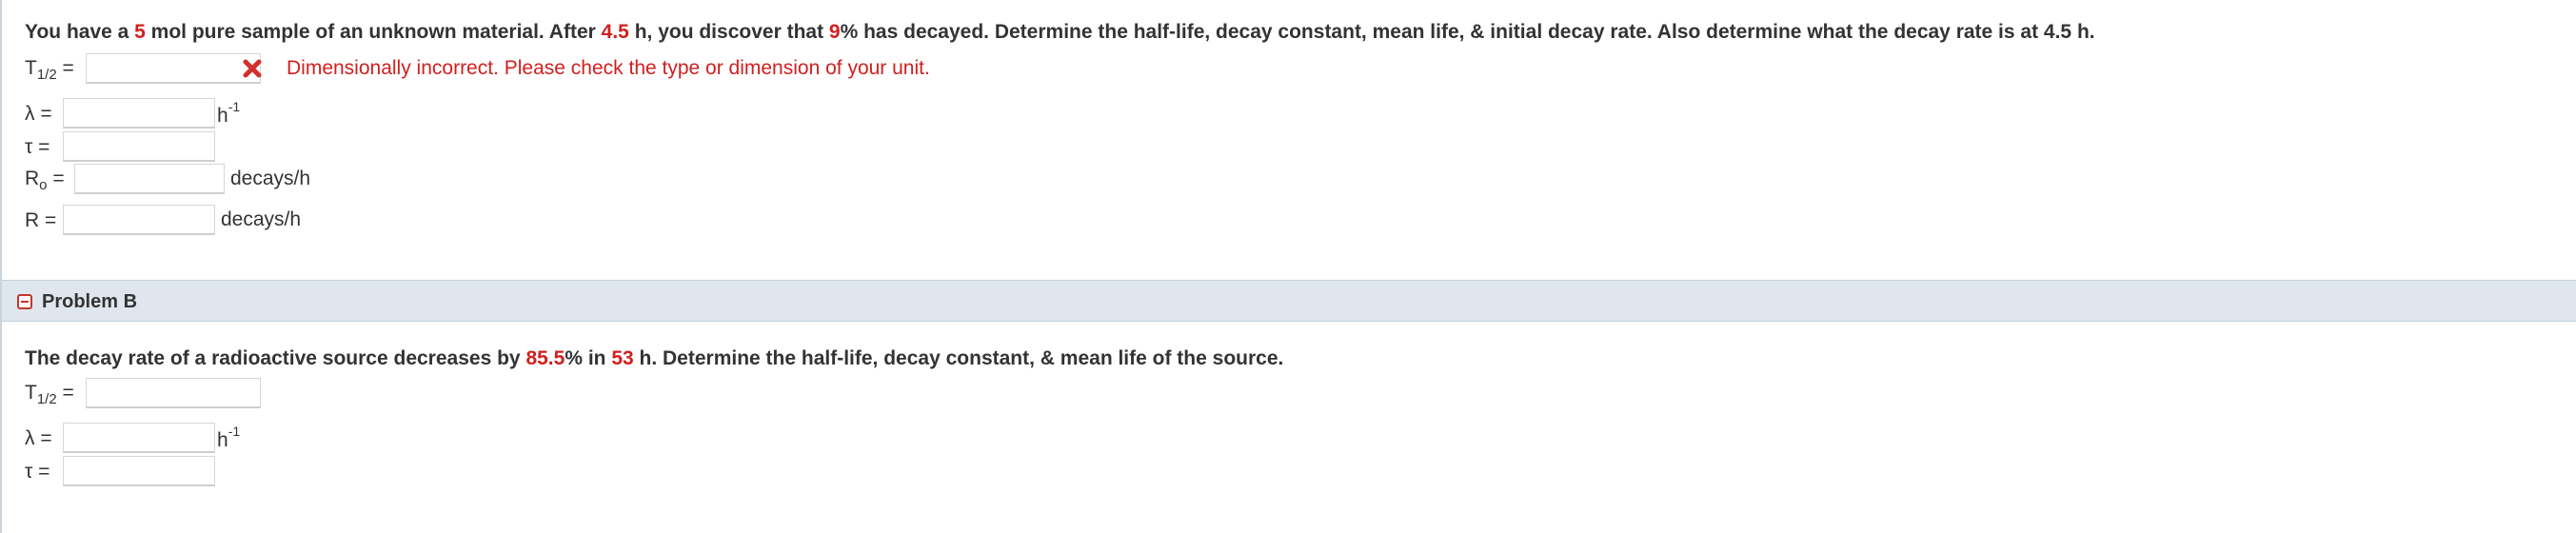  What do you see at coordinates (90, 301) in the screenshot?
I see `problem-b-title: Problem B` at bounding box center [90, 301].